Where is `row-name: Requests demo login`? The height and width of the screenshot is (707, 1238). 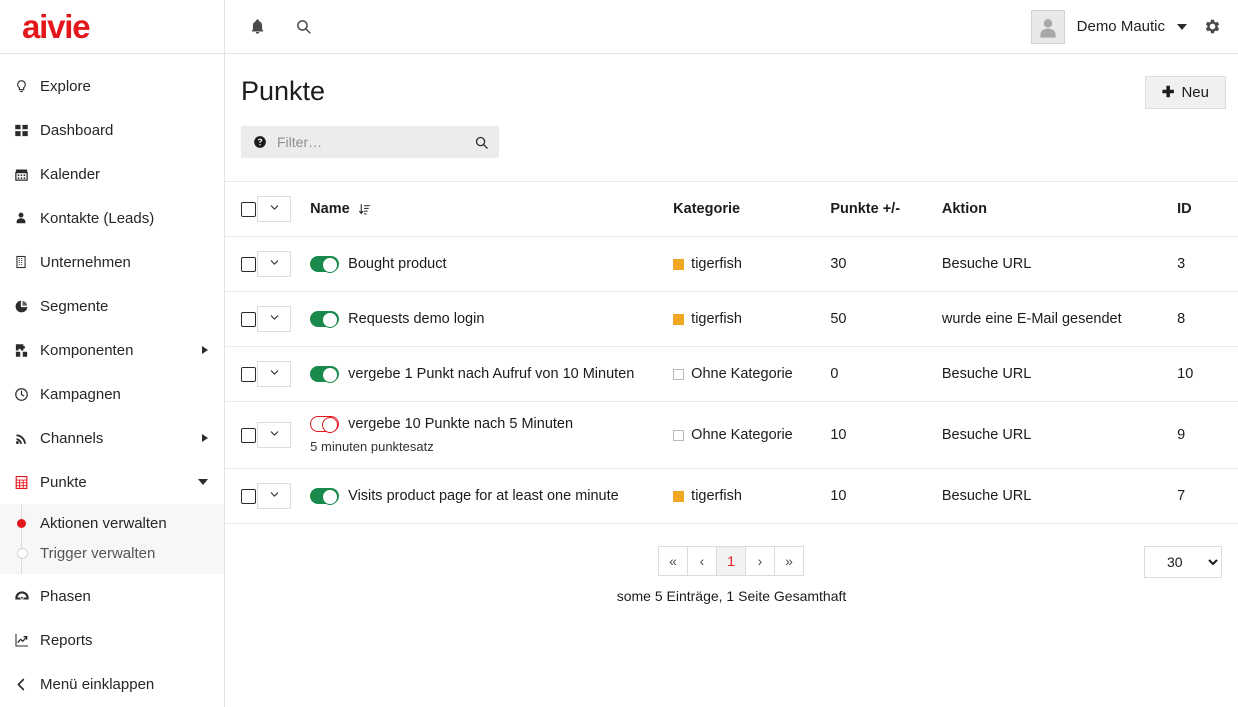 row-name: Requests demo login is located at coordinates (416, 319).